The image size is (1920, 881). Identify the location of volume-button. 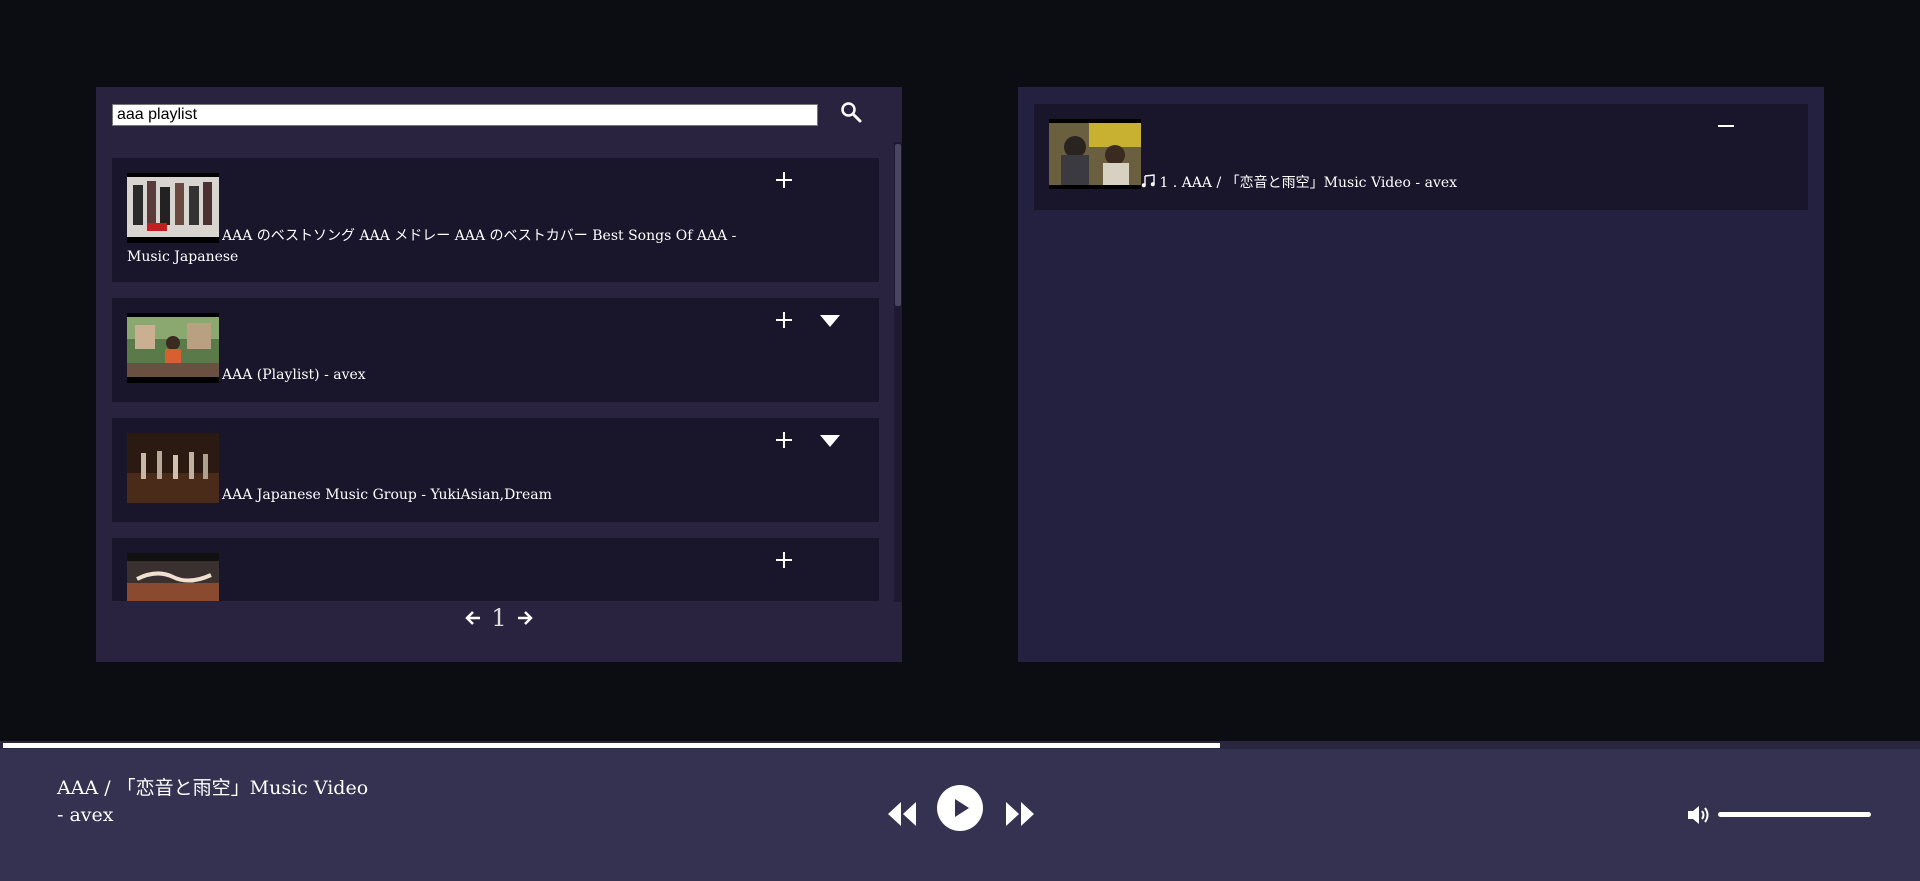
(1700, 815).